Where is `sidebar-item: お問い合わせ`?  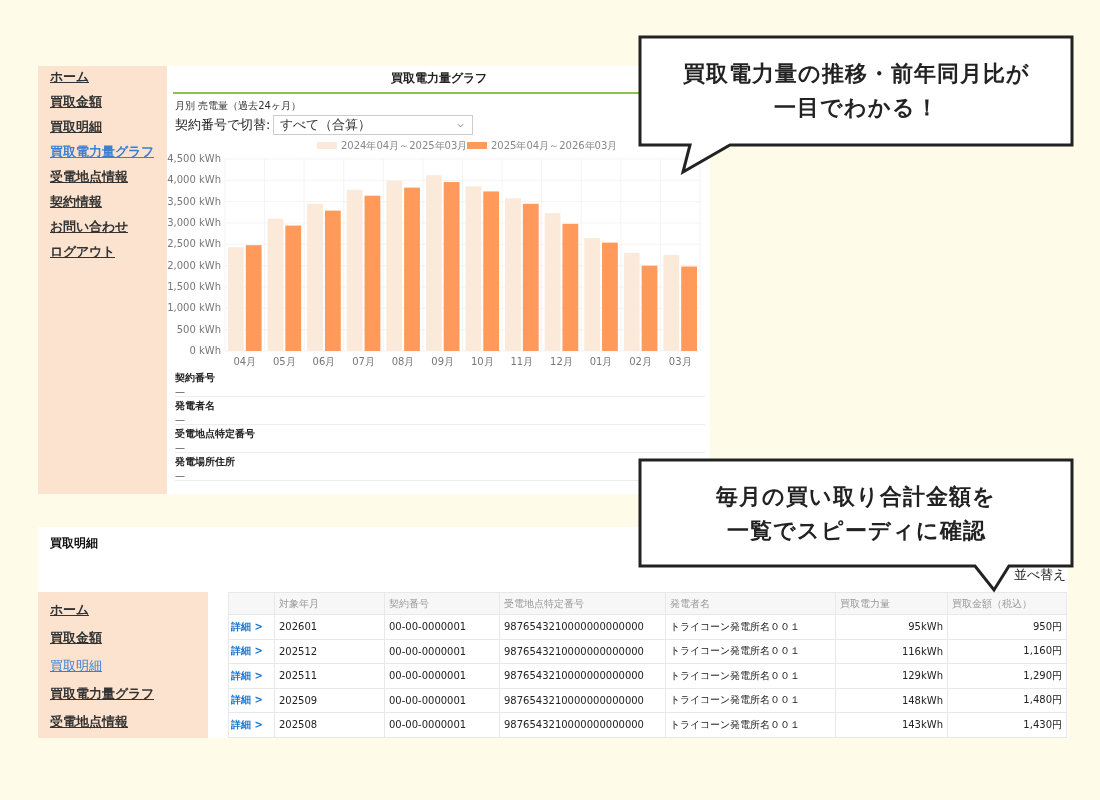 sidebar-item: お問い合わせ is located at coordinates (89, 227).